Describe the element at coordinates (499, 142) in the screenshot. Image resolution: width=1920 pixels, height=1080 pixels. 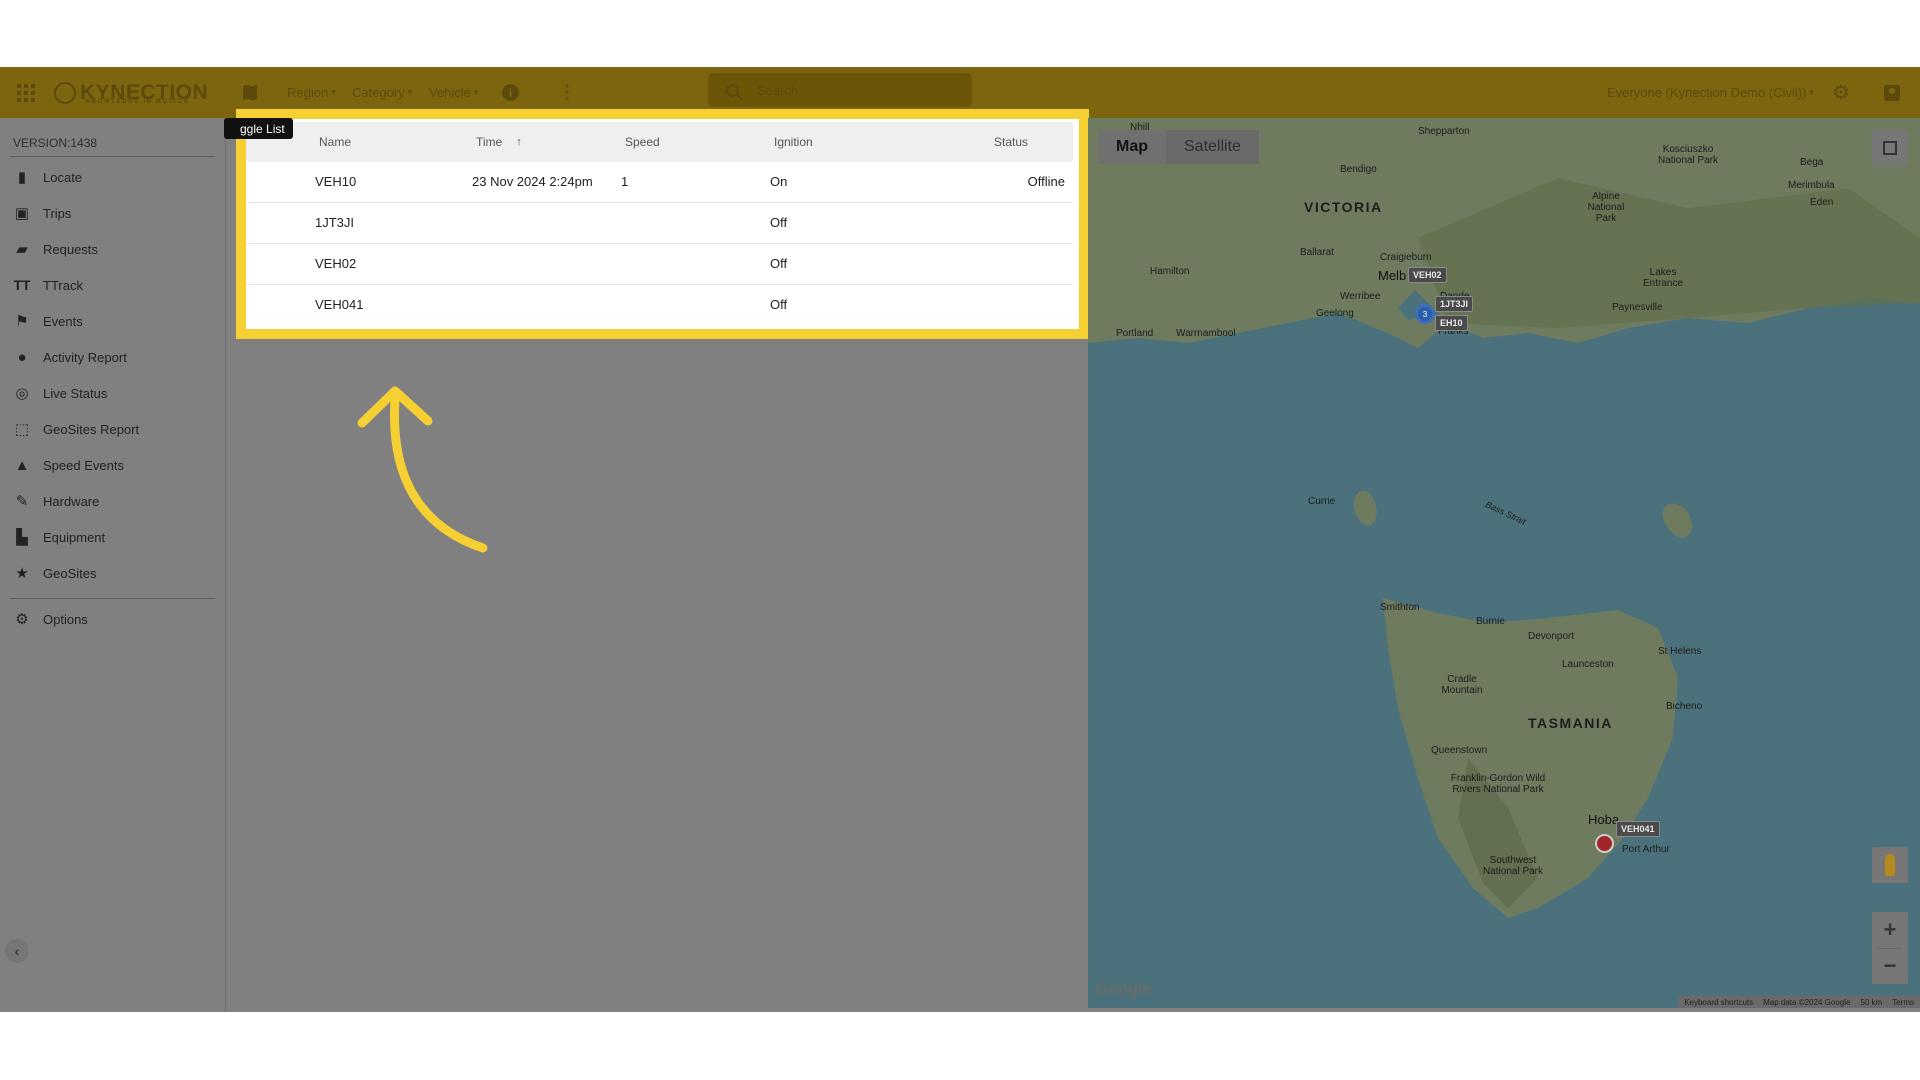
I see `column-header-time: Time ↑` at that location.